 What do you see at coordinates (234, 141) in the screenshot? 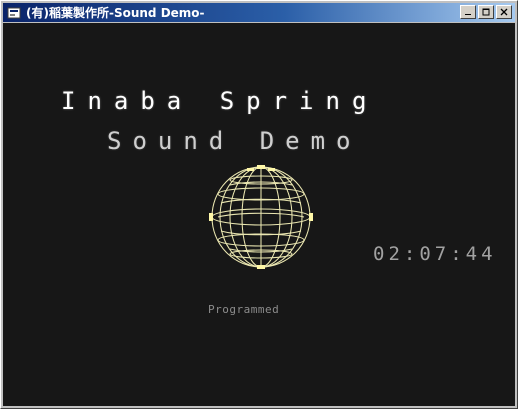
I see `sub-title: Sound Demo` at bounding box center [234, 141].